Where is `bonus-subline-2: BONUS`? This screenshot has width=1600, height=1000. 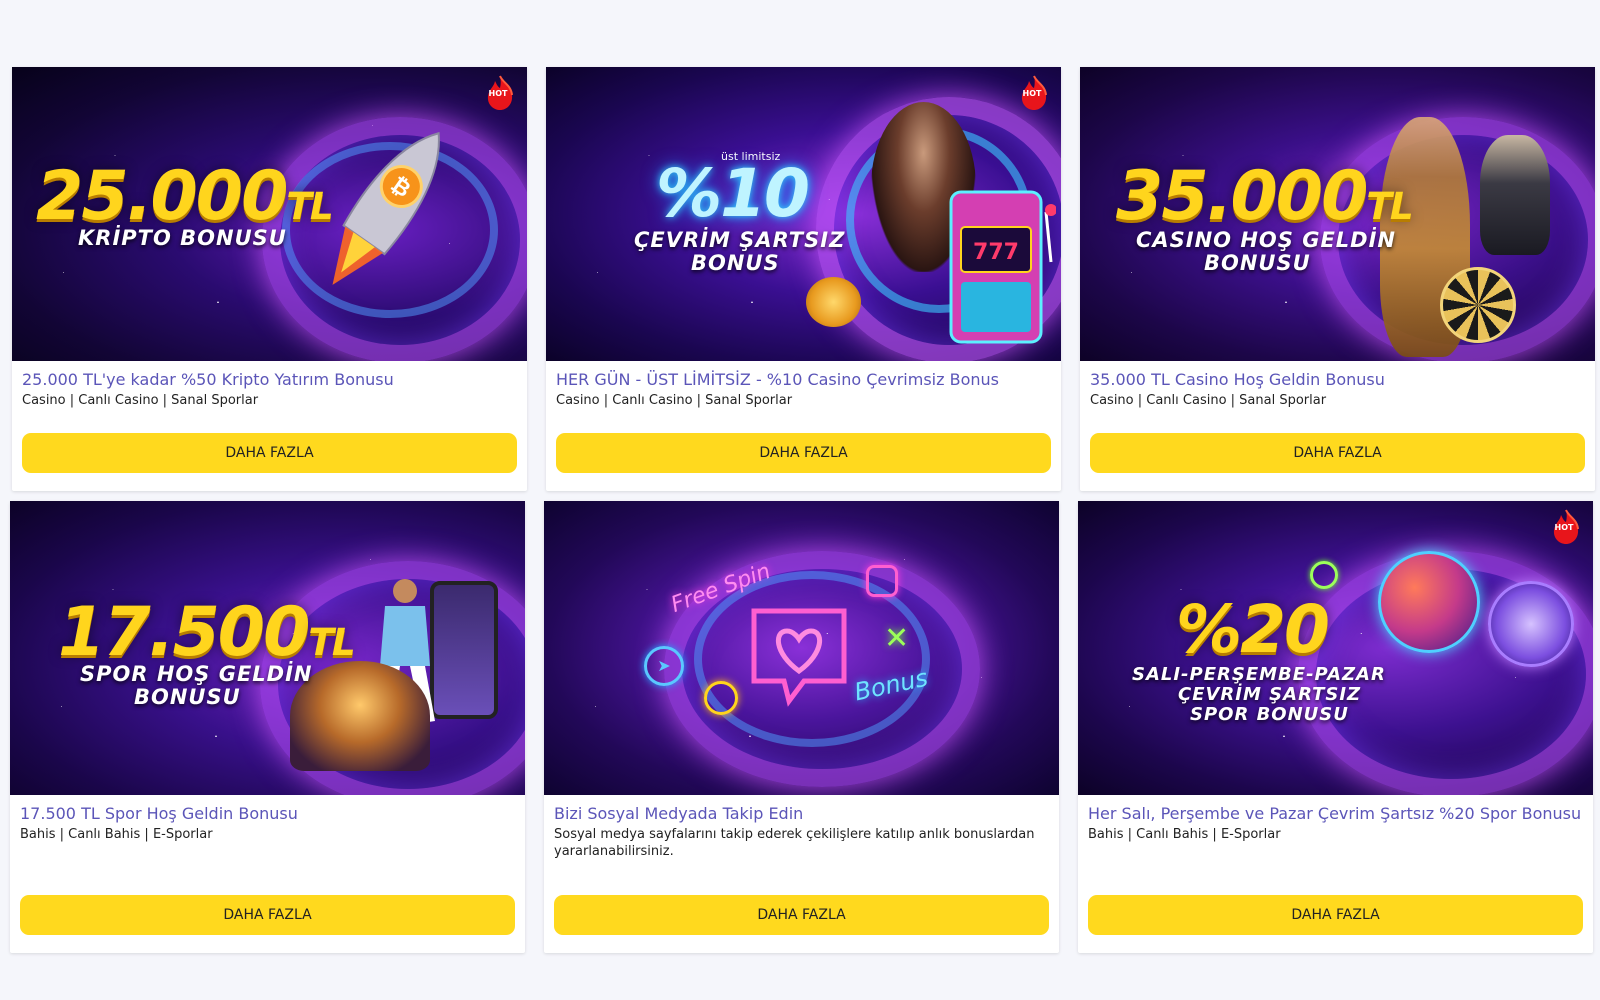
bonus-subline-2: BONUS is located at coordinates (735, 263).